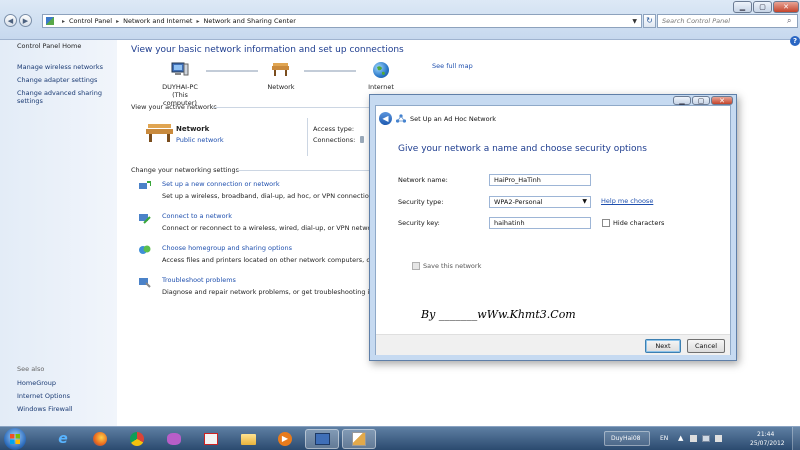 The width and height of the screenshot is (800, 450). What do you see at coordinates (706, 346) in the screenshot?
I see `cancel-button: Cancel` at bounding box center [706, 346].